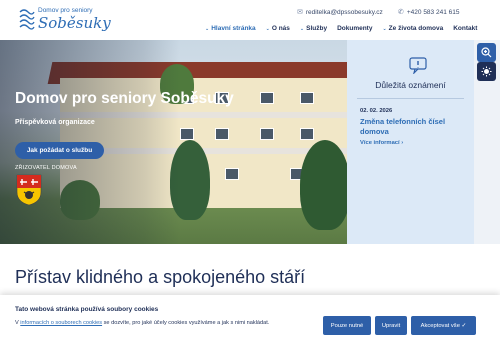 This screenshot has width=500, height=348. Describe the element at coordinates (323, 185) in the screenshot. I see `hero-photo-tree` at that location.